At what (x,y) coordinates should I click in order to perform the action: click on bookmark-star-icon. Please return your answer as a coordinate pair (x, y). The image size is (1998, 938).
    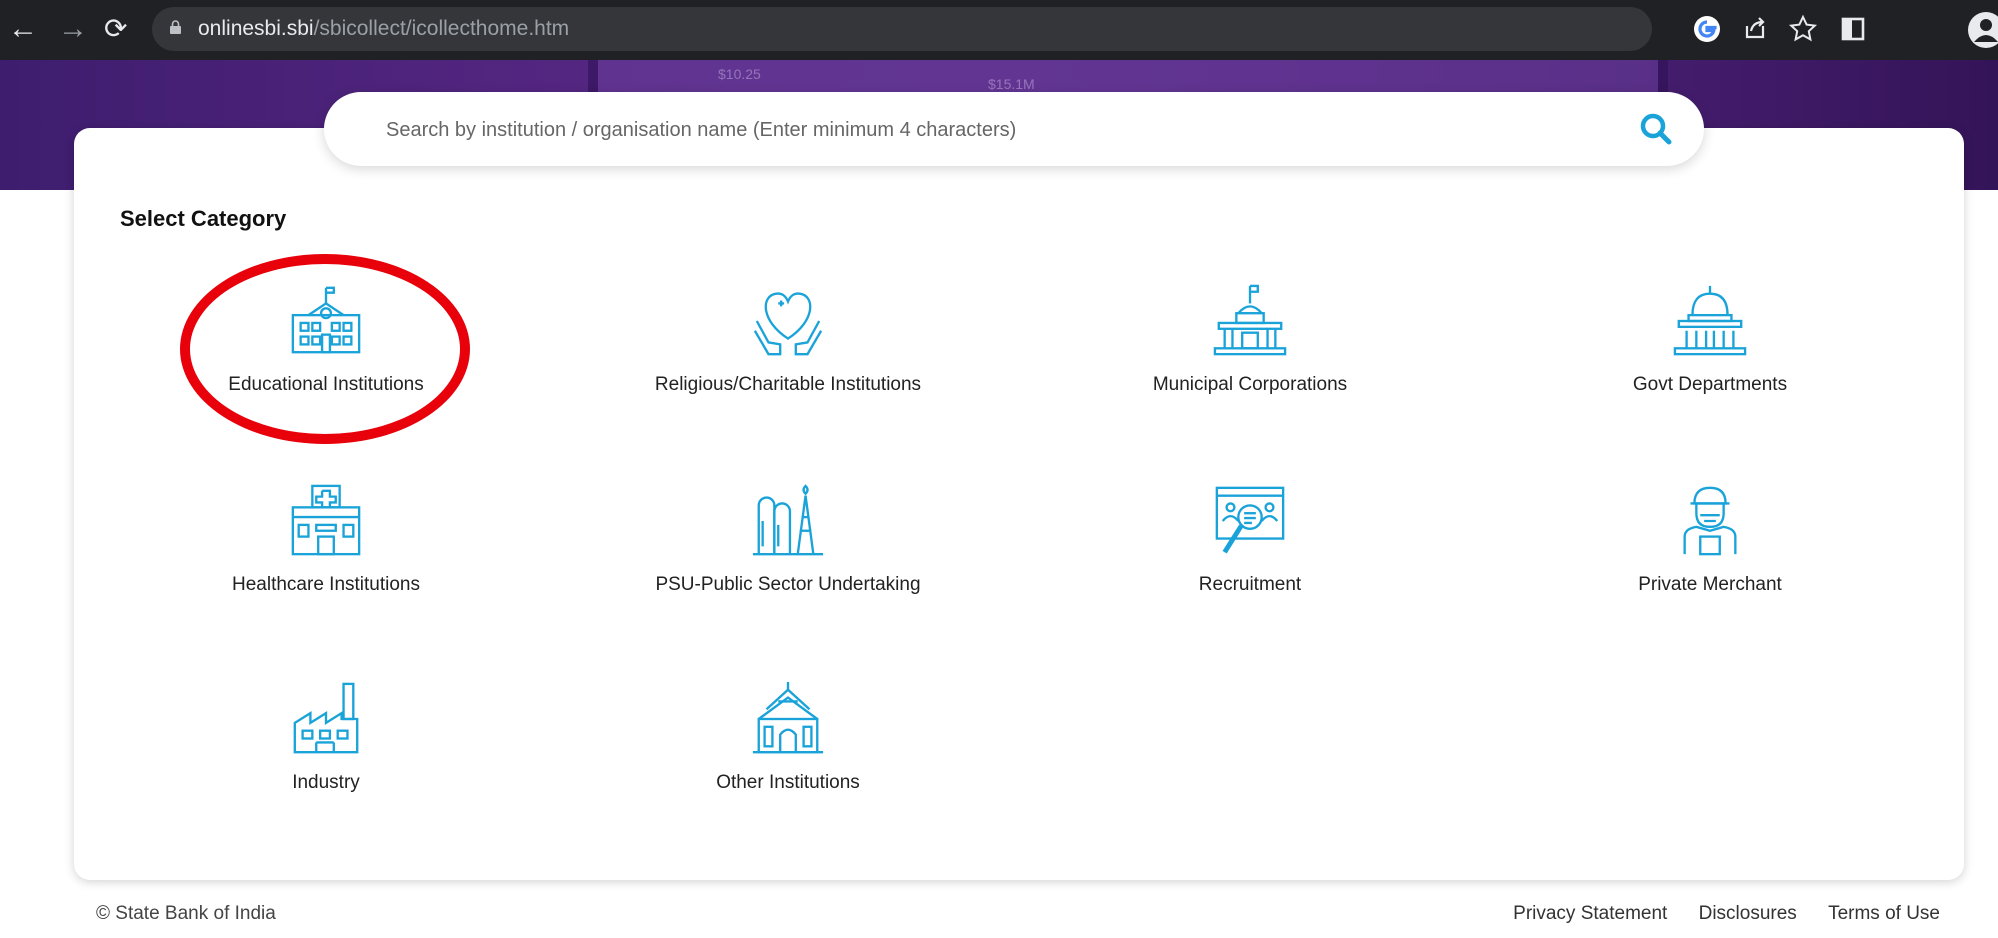
    Looking at the image, I should click on (1803, 29).